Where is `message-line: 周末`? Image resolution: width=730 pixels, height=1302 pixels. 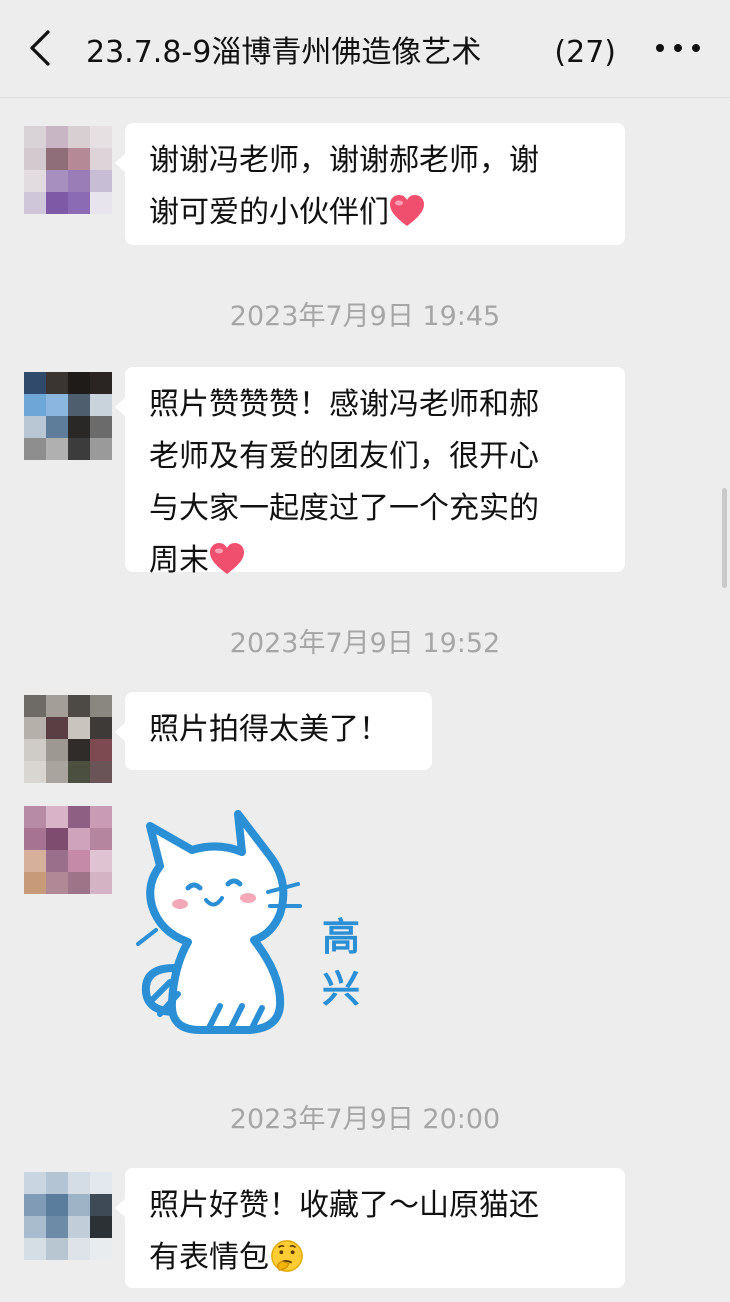
message-line: 周末 is located at coordinates (179, 560).